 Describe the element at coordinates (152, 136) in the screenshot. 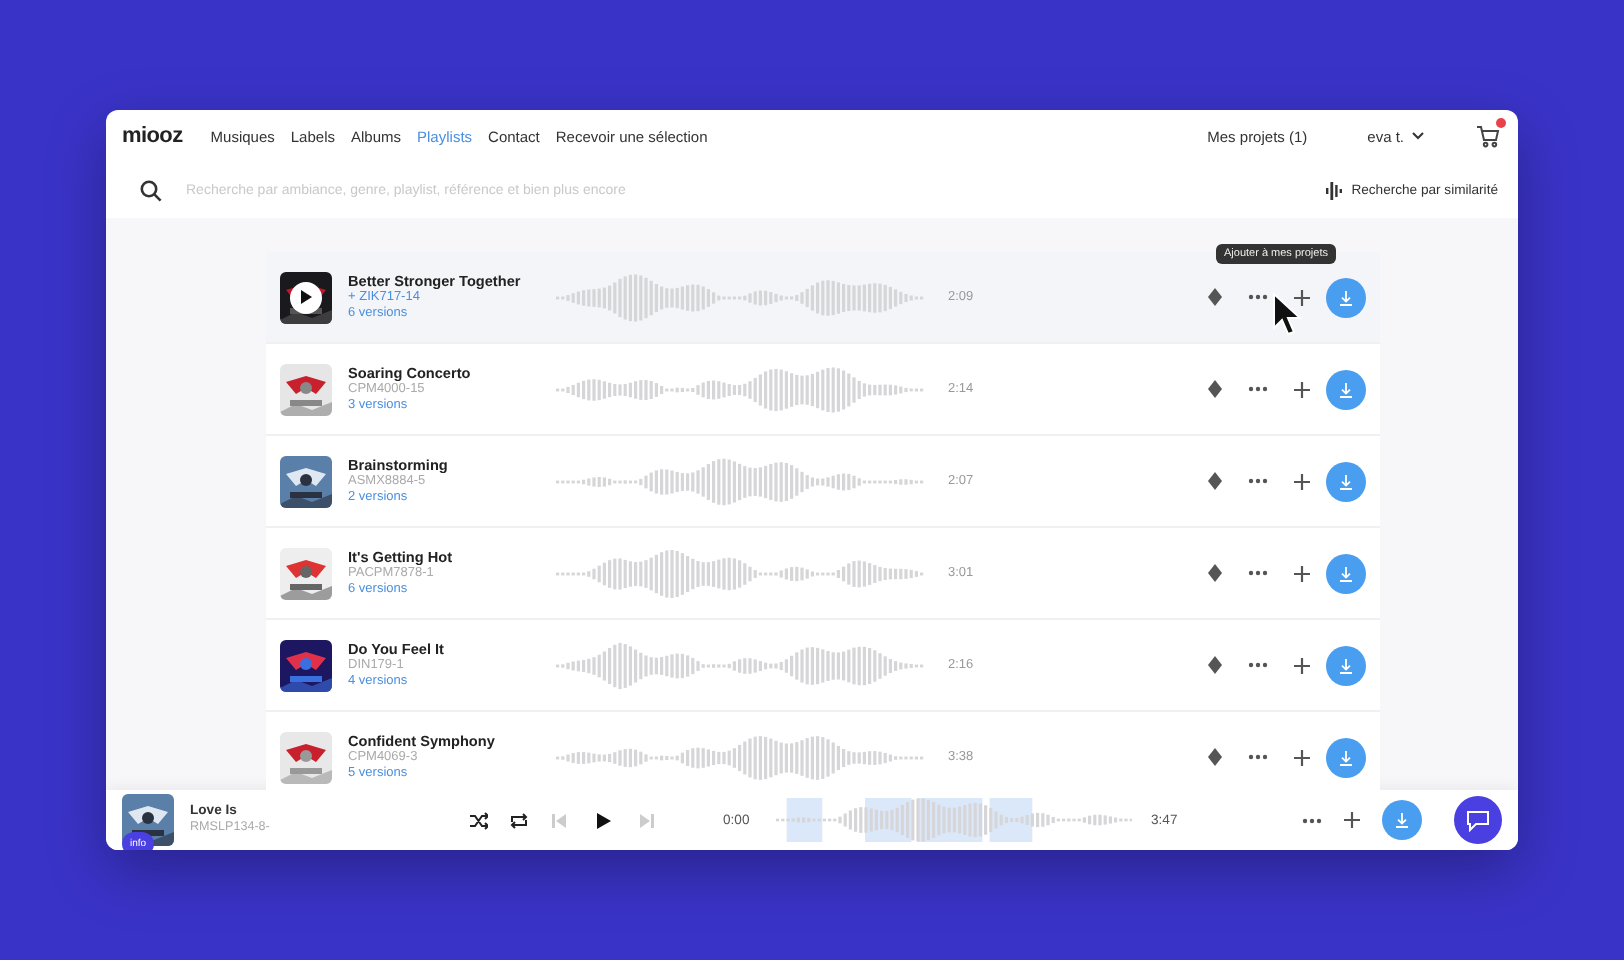

I see `logo: miooz` at that location.